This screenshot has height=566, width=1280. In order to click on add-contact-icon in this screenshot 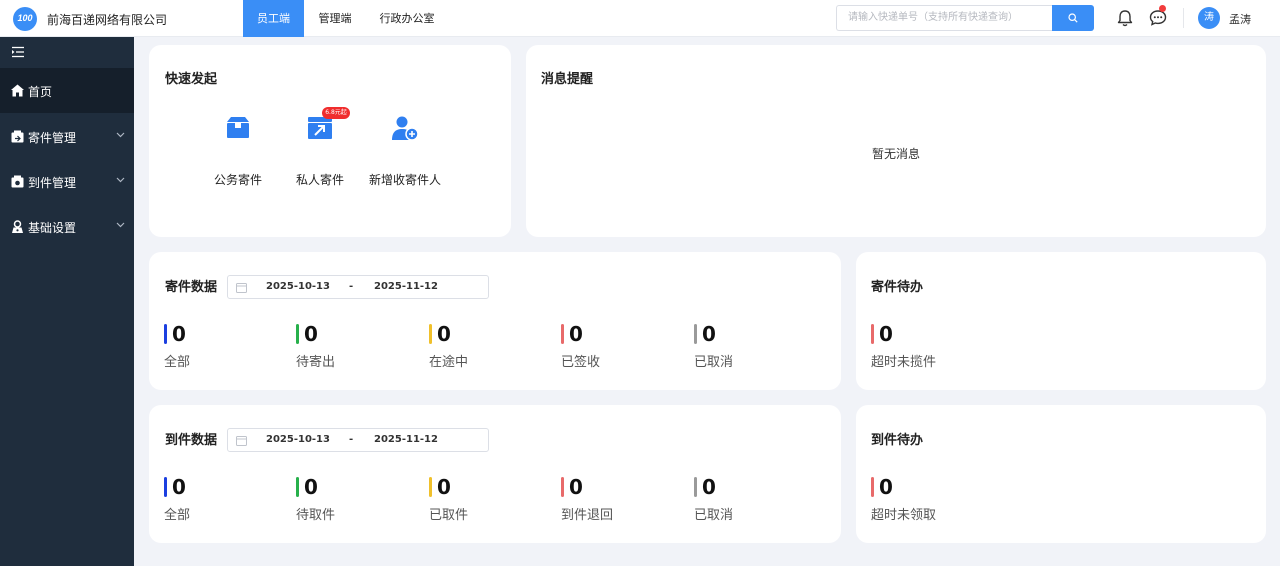, I will do `click(405, 128)`.